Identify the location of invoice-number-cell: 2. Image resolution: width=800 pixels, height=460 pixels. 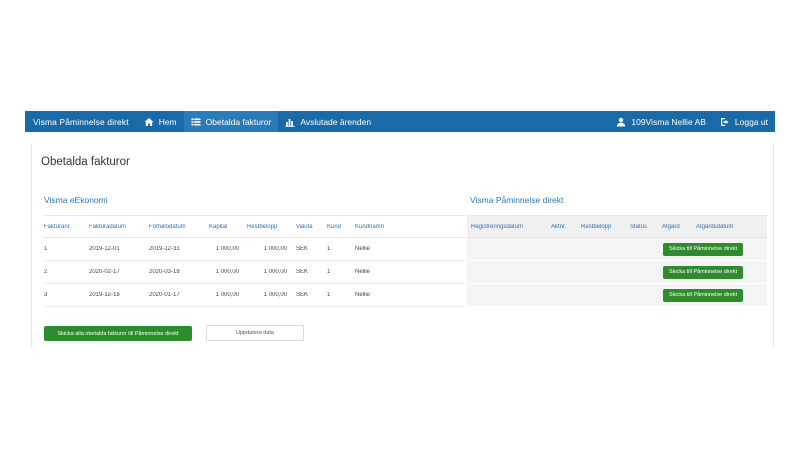
(46, 272).